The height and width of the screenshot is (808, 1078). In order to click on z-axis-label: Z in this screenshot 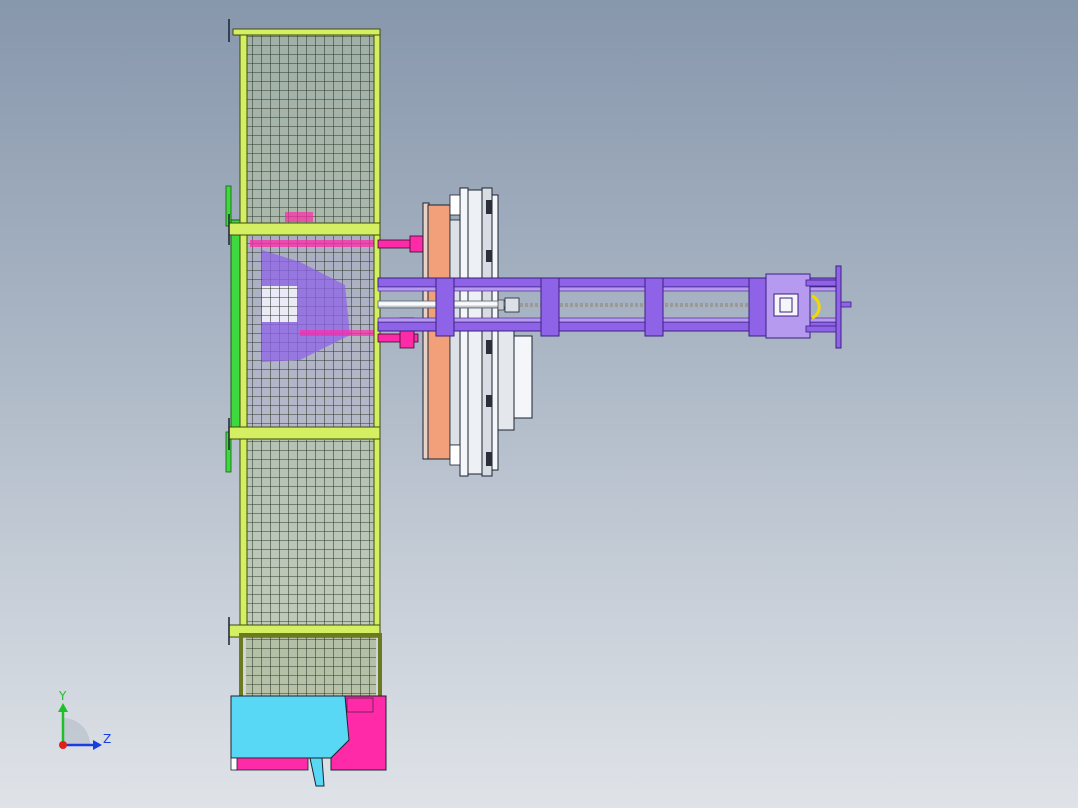, I will do `click(107, 739)`.